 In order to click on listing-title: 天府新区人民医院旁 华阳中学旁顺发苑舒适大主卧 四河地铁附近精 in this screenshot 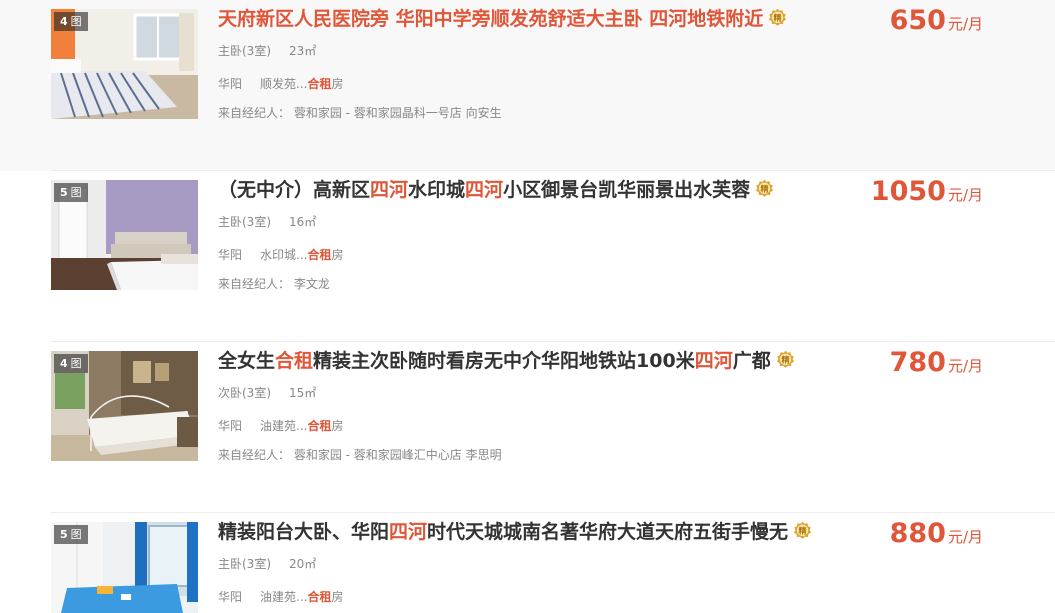, I will do `click(502, 19)`.